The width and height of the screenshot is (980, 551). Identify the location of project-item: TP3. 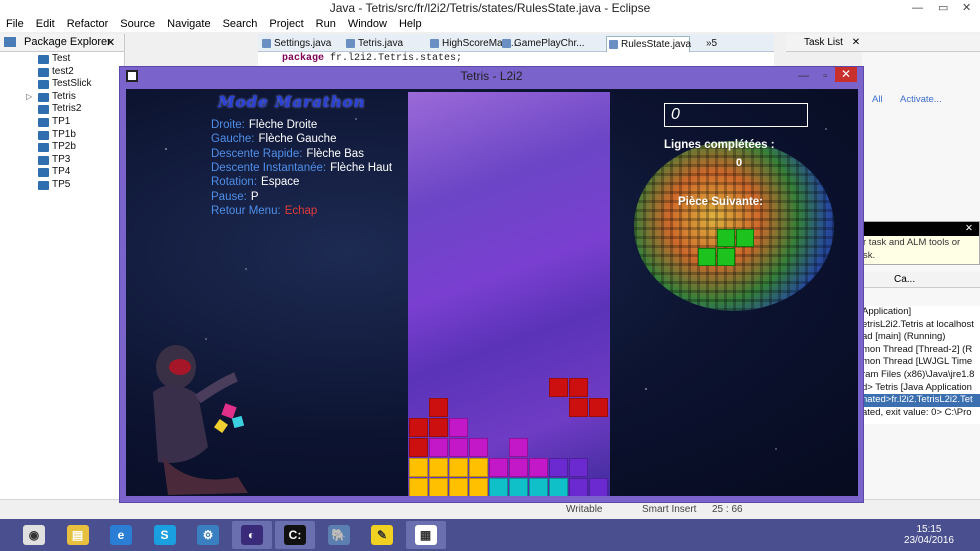
(62, 160).